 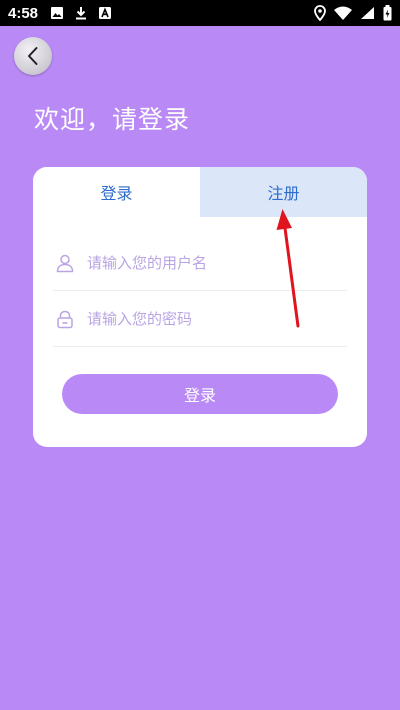 What do you see at coordinates (283, 192) in the screenshot?
I see `tab-register: 注册` at bounding box center [283, 192].